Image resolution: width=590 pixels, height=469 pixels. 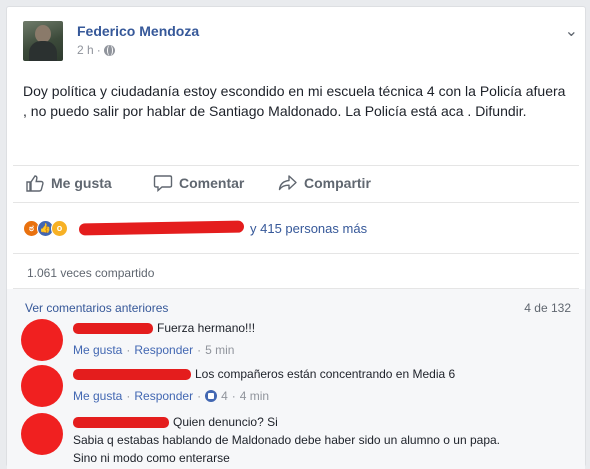 What do you see at coordinates (318, 422) in the screenshot?
I see `comment-line: Quien denuncio? Si` at bounding box center [318, 422].